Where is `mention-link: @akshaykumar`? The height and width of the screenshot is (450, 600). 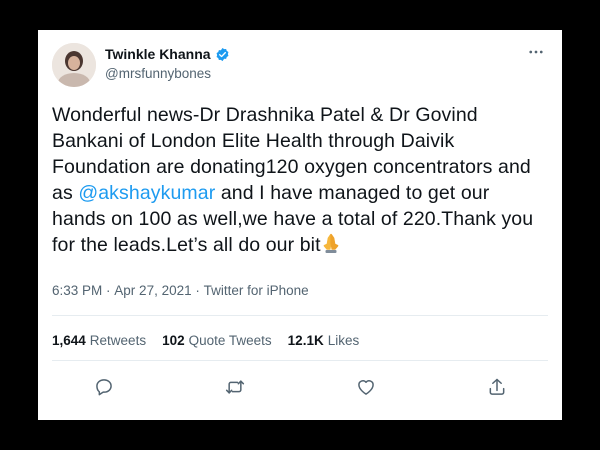 mention-link: @akshaykumar is located at coordinates (146, 193).